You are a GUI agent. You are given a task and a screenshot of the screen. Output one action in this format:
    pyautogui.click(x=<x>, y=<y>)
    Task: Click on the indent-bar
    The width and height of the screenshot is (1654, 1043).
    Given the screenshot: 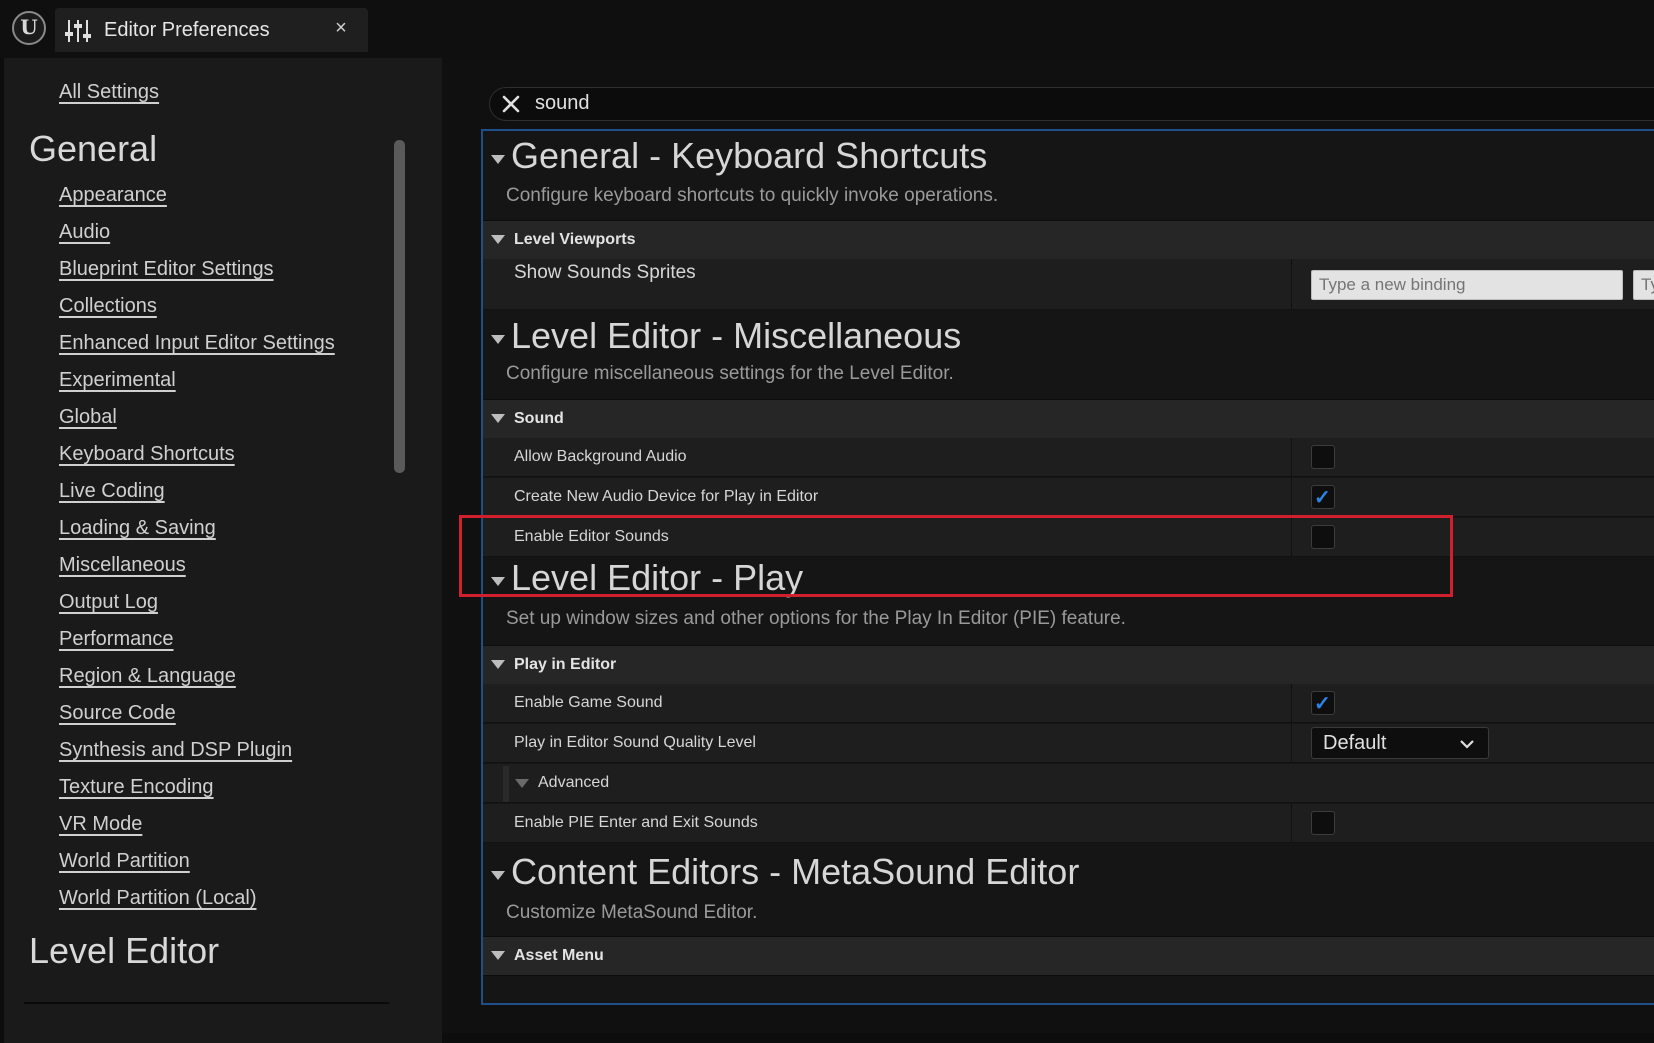 What is the action you would take?
    pyautogui.click(x=506, y=784)
    